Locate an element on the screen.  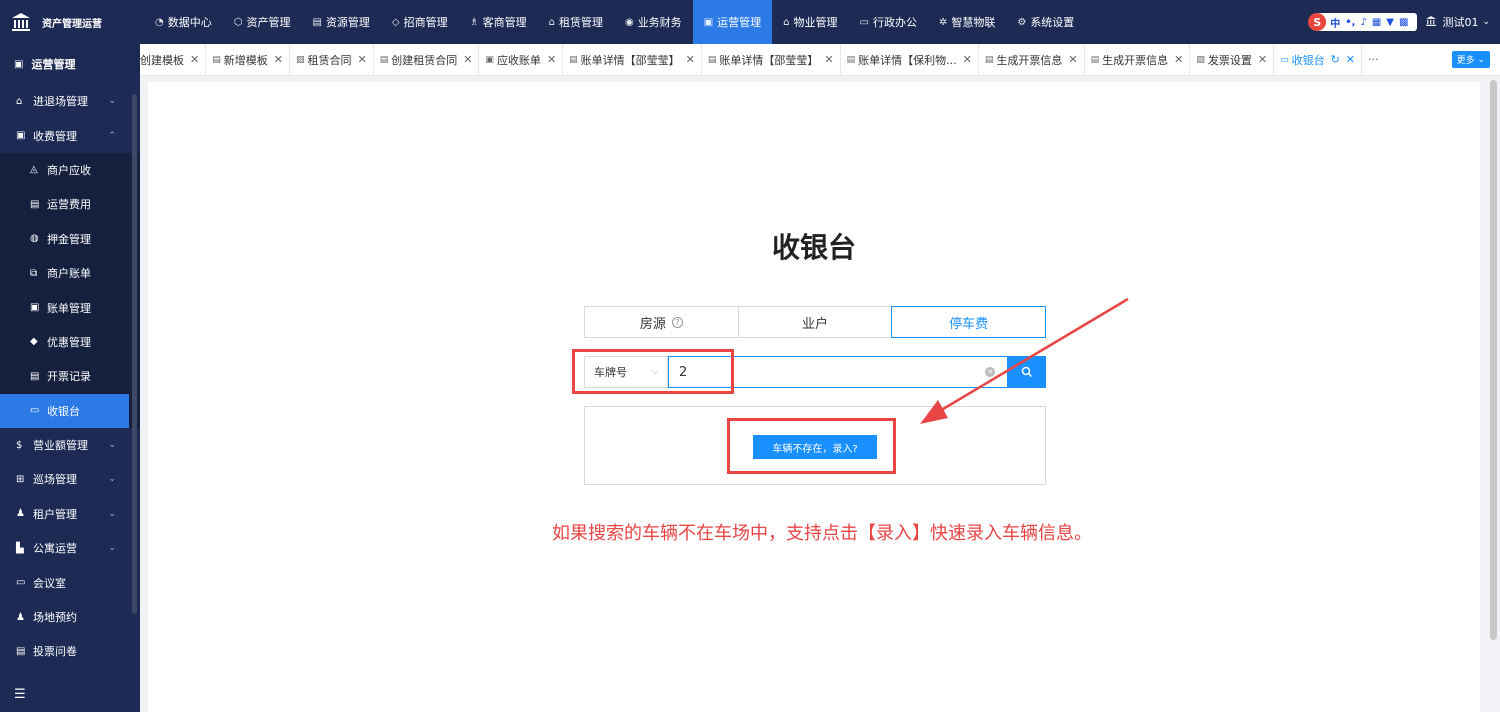
ops-icon: ▣ is located at coordinates (19, 64).